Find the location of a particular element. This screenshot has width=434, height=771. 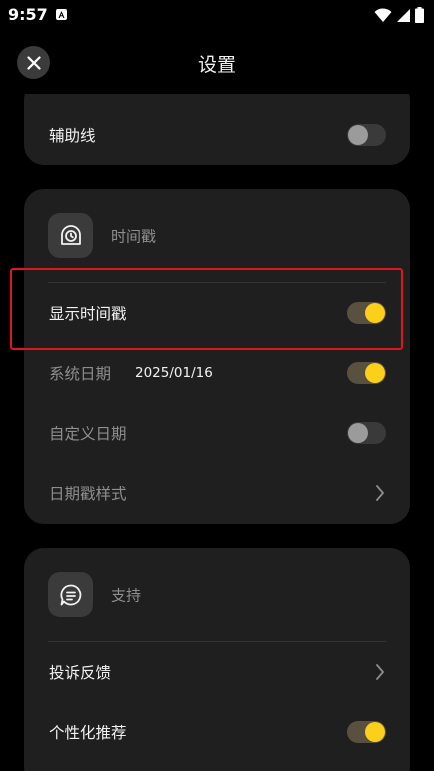

date-stamp-style-row: 日期戳样式 is located at coordinates (217, 493).